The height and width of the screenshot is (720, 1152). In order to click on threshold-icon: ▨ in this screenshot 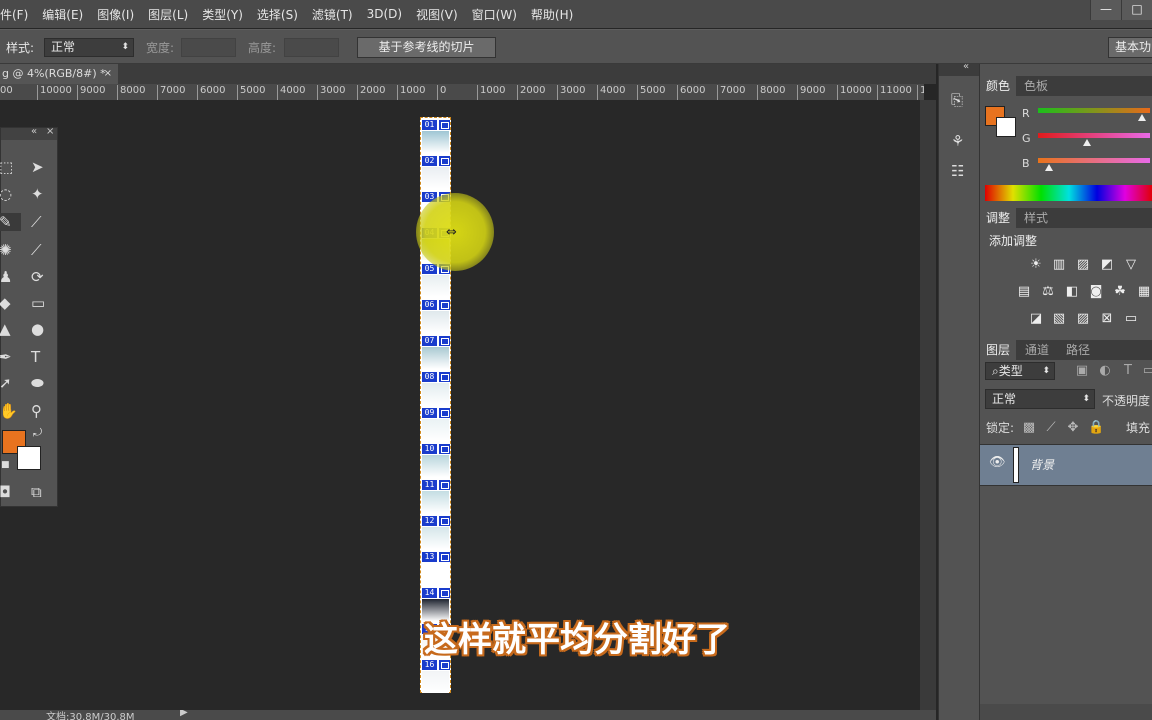, I will do `click(1083, 319)`.